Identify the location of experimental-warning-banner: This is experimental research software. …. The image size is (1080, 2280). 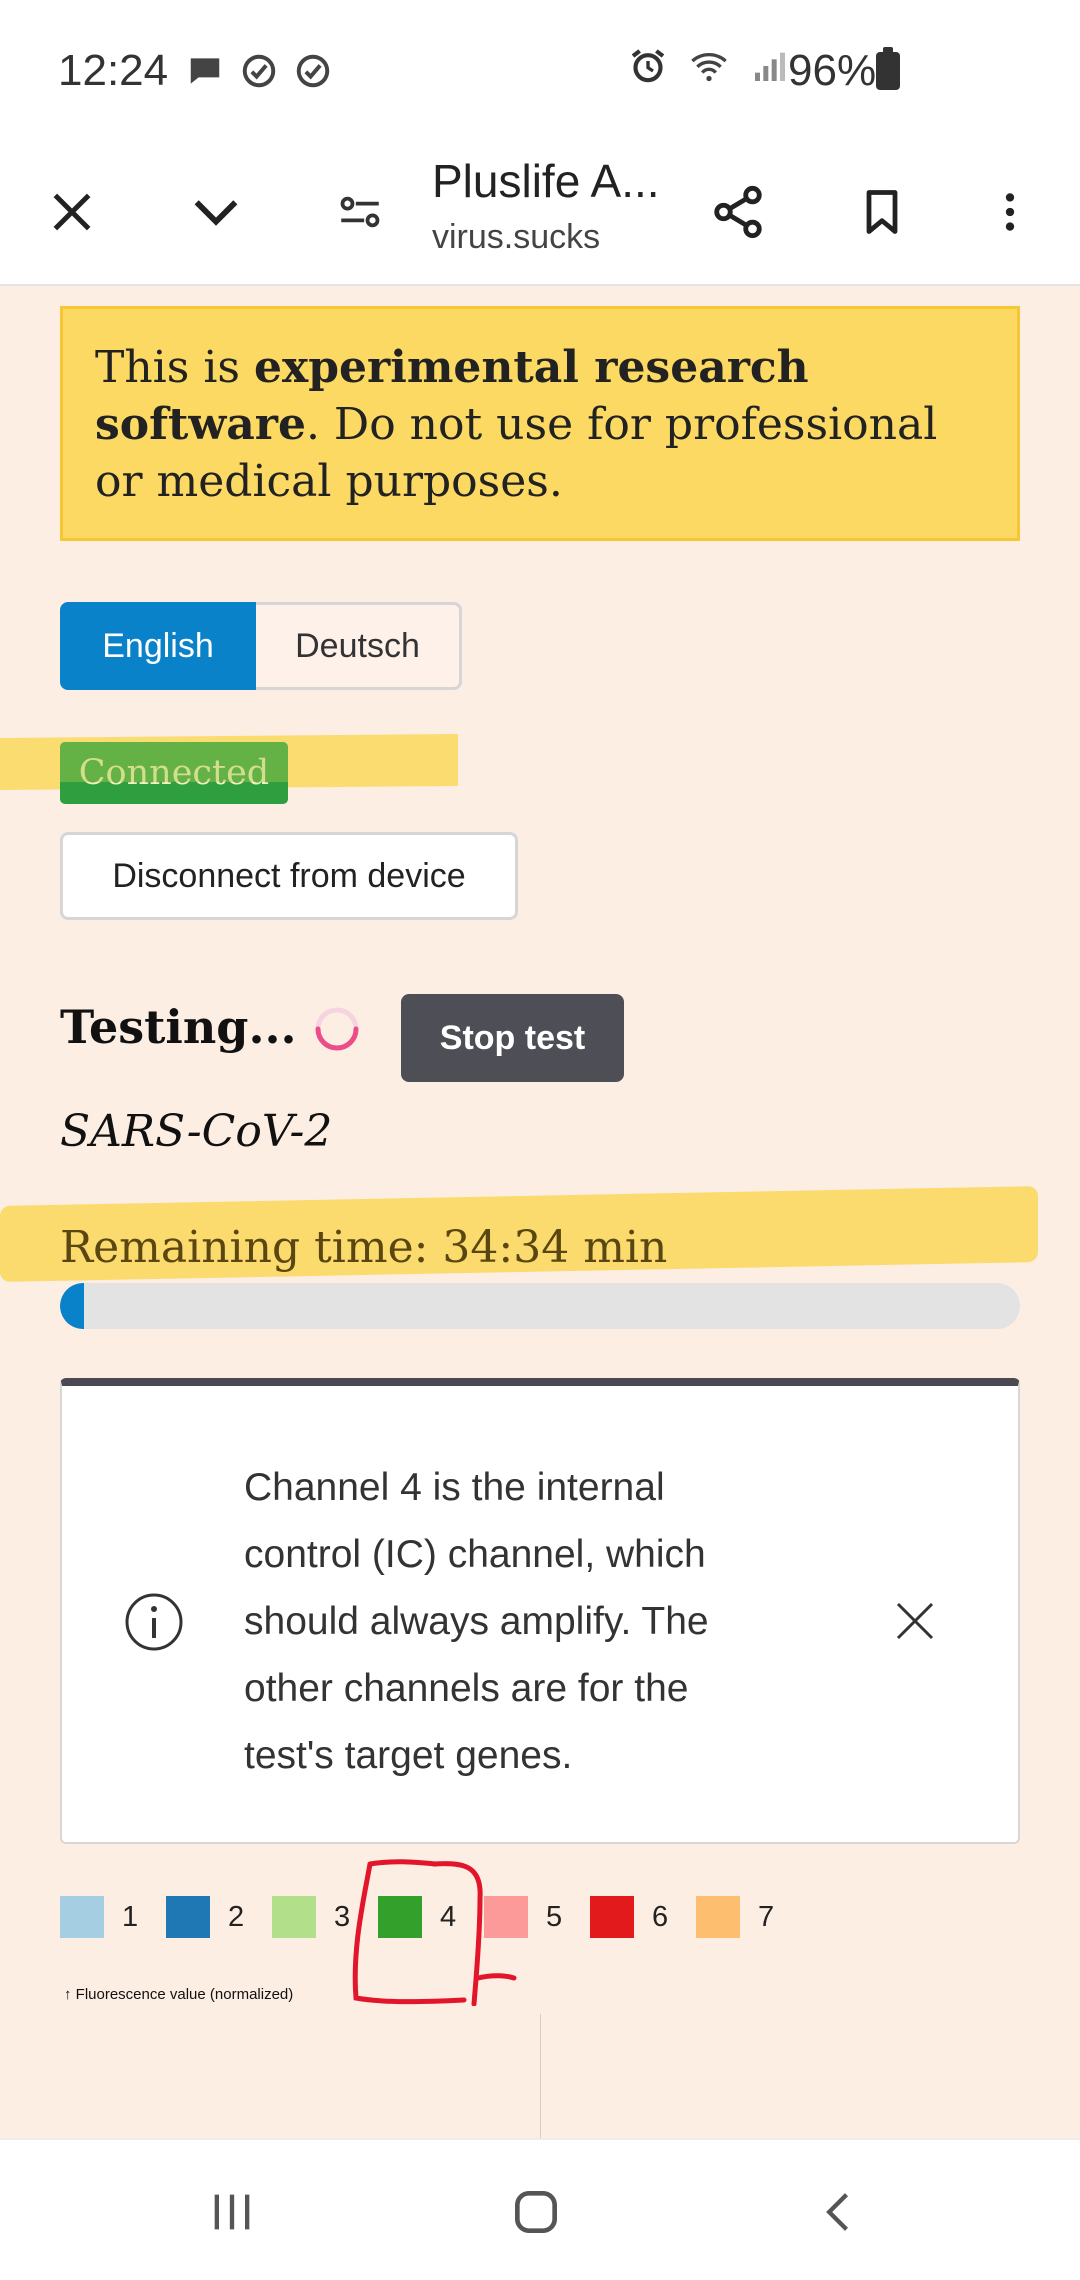
(540, 423).